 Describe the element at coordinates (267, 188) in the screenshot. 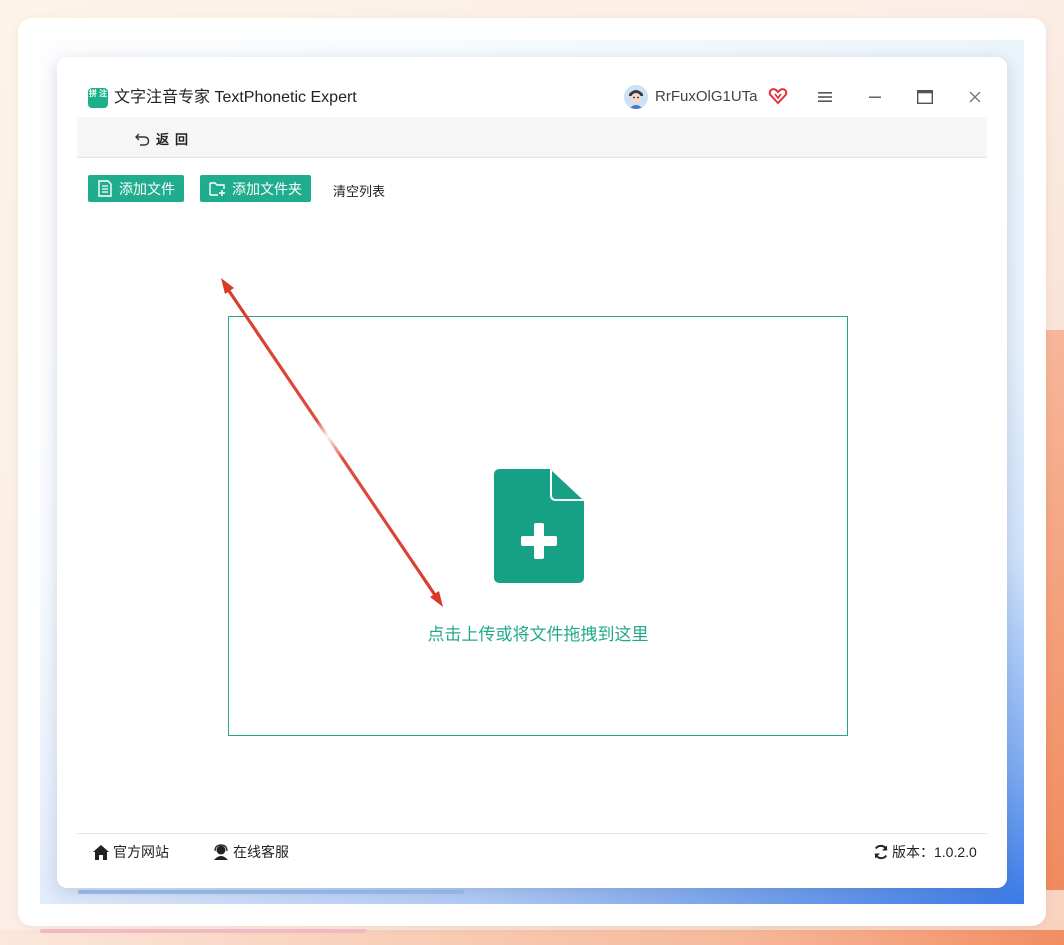

I see `add-folder-label: 添加文件夹` at that location.